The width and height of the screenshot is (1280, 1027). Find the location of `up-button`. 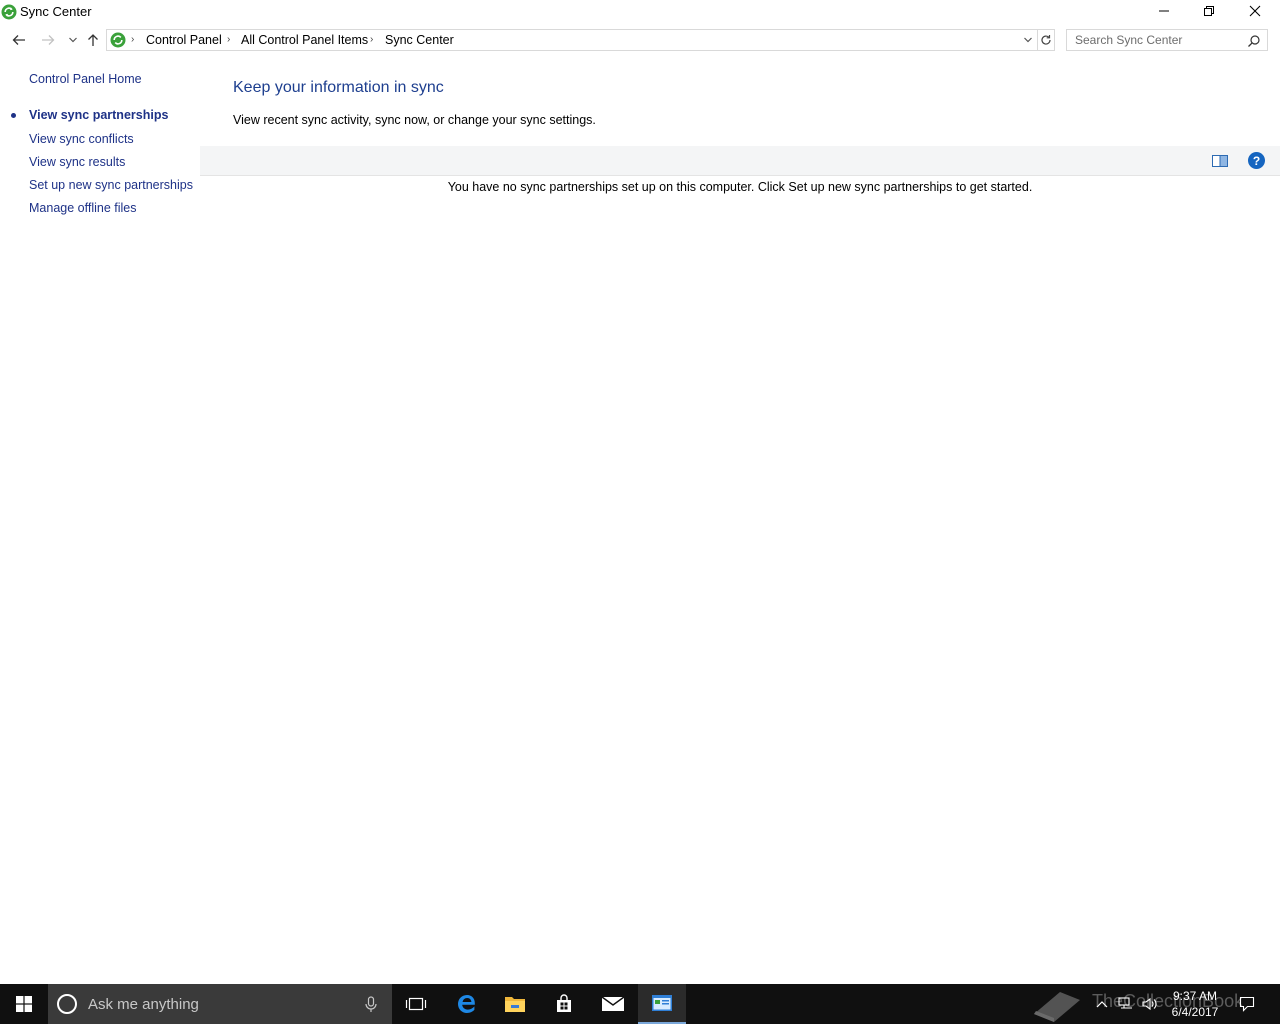

up-button is located at coordinates (93, 40).